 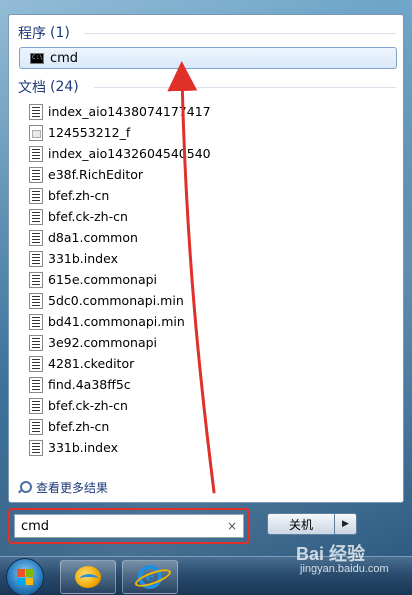 What do you see at coordinates (72, 488) in the screenshot?
I see `see-more-results-label: 查看更多结果` at bounding box center [72, 488].